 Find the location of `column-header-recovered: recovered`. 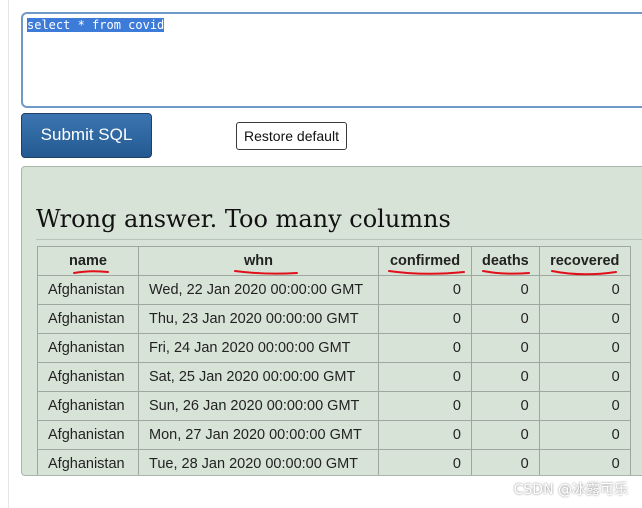

column-header-recovered: recovered is located at coordinates (584, 261).